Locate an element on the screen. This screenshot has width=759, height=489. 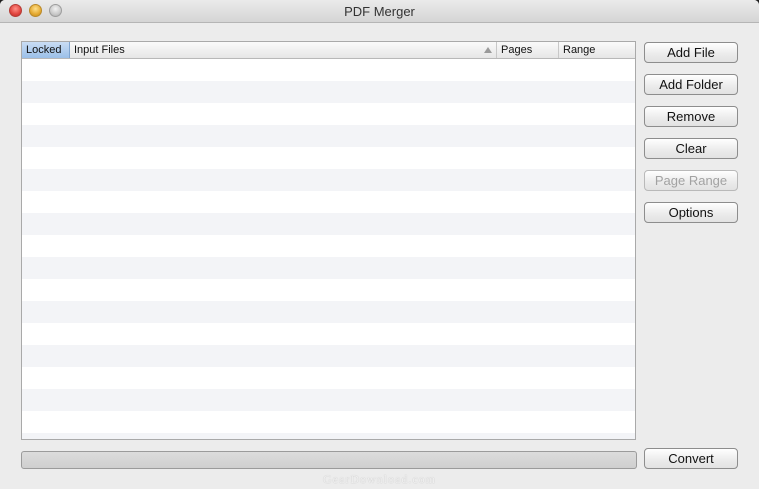
table-header: Locked Input Files Pages Range is located at coordinates (328, 50).